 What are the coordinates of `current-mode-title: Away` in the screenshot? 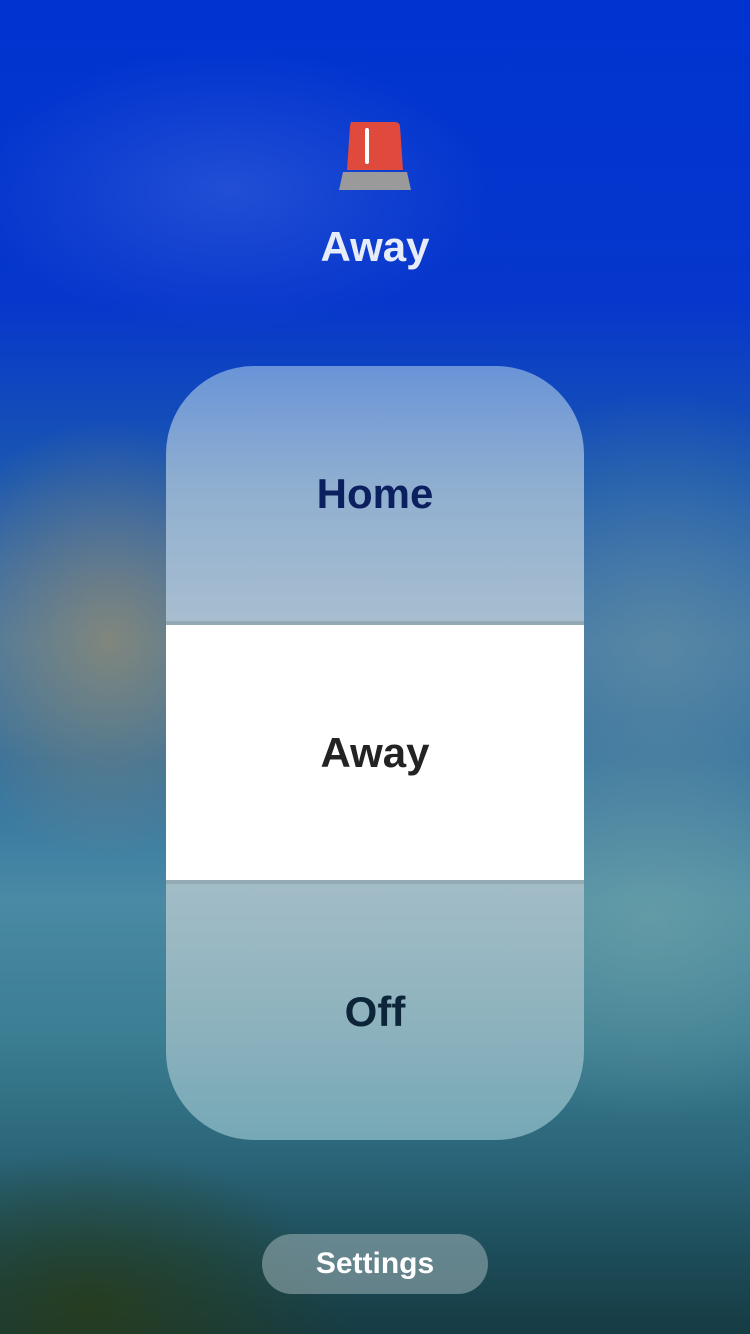 It's located at (375, 246).